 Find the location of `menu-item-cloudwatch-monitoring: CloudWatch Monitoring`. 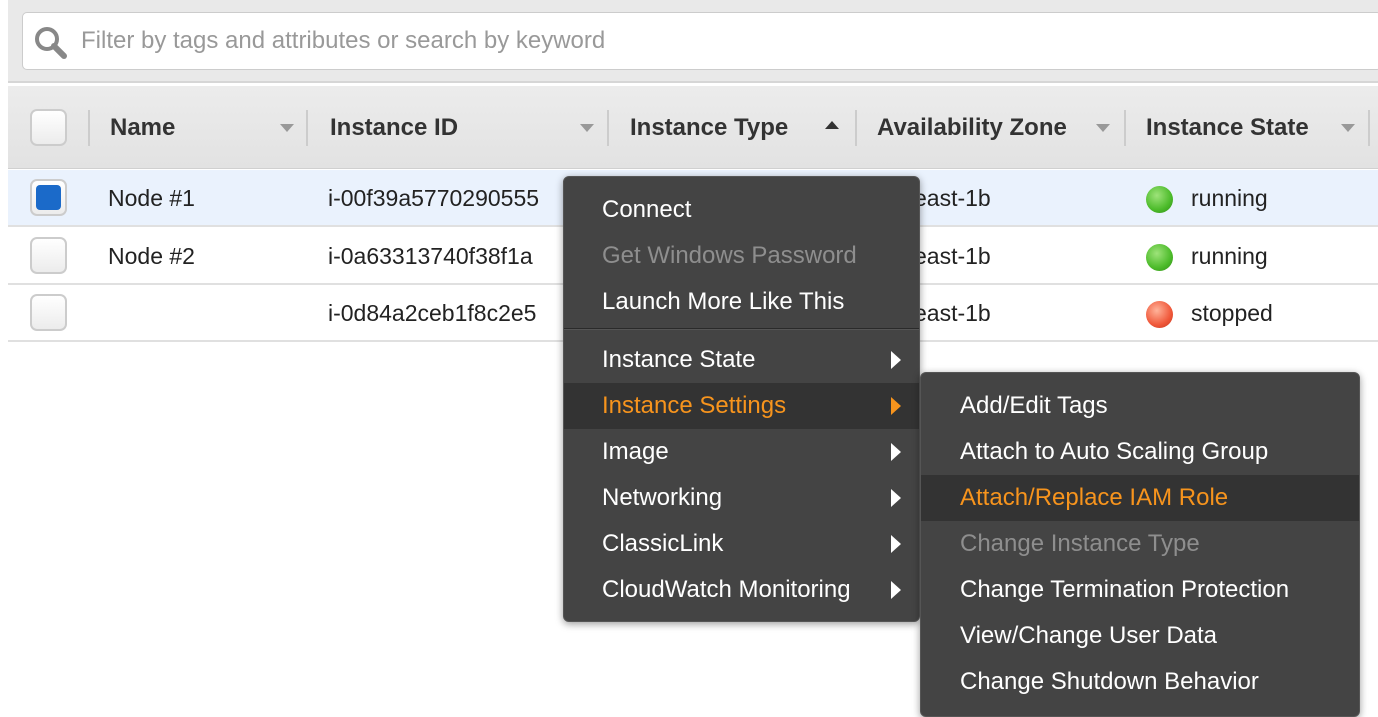

menu-item-cloudwatch-monitoring: CloudWatch Monitoring is located at coordinates (741, 590).